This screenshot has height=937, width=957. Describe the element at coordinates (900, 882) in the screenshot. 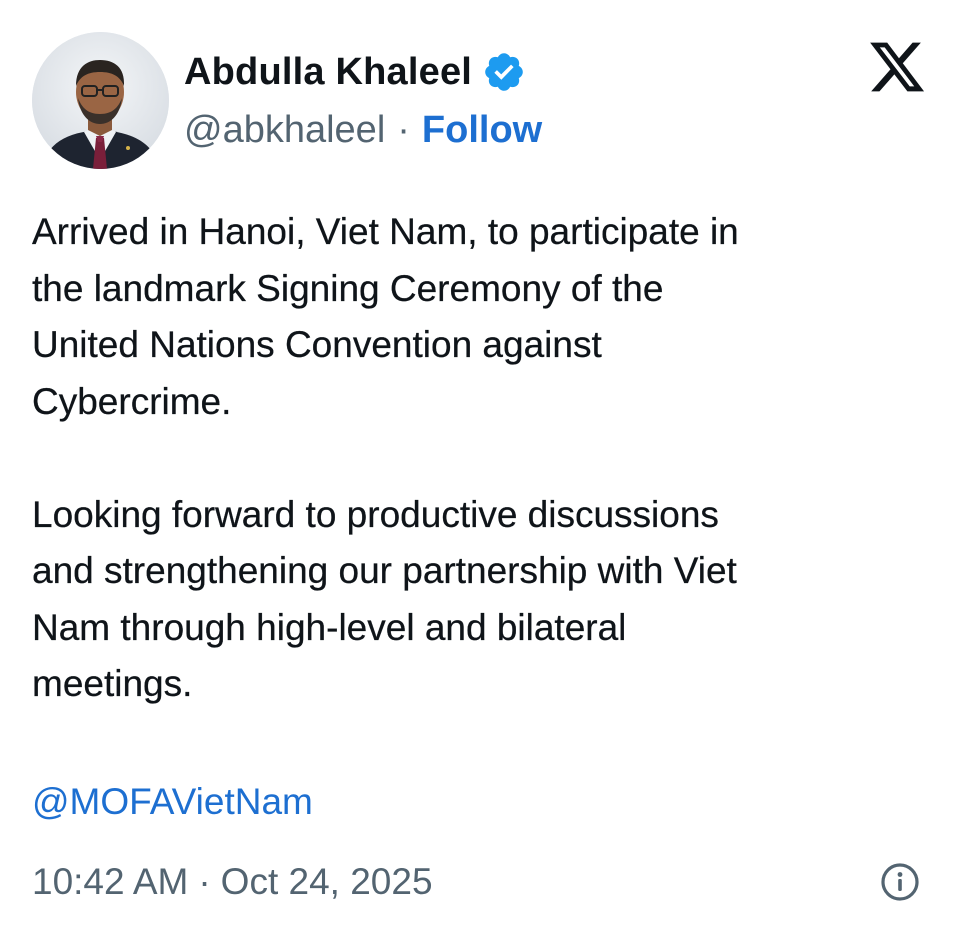

I see `info-icon` at that location.